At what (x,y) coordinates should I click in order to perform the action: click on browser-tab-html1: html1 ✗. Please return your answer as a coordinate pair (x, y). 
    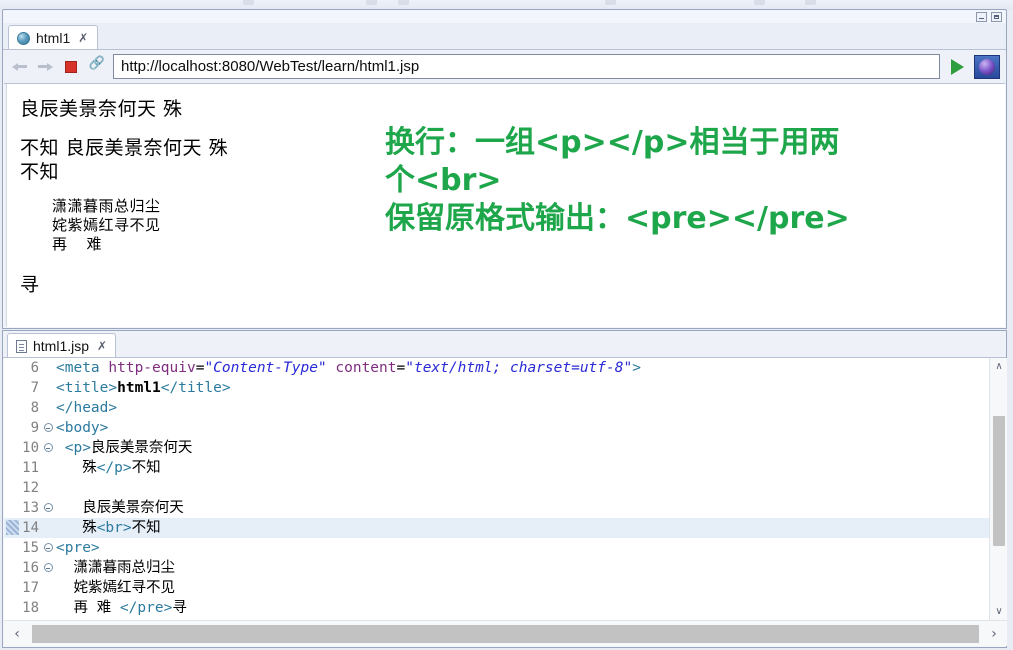
    Looking at the image, I should click on (53, 37).